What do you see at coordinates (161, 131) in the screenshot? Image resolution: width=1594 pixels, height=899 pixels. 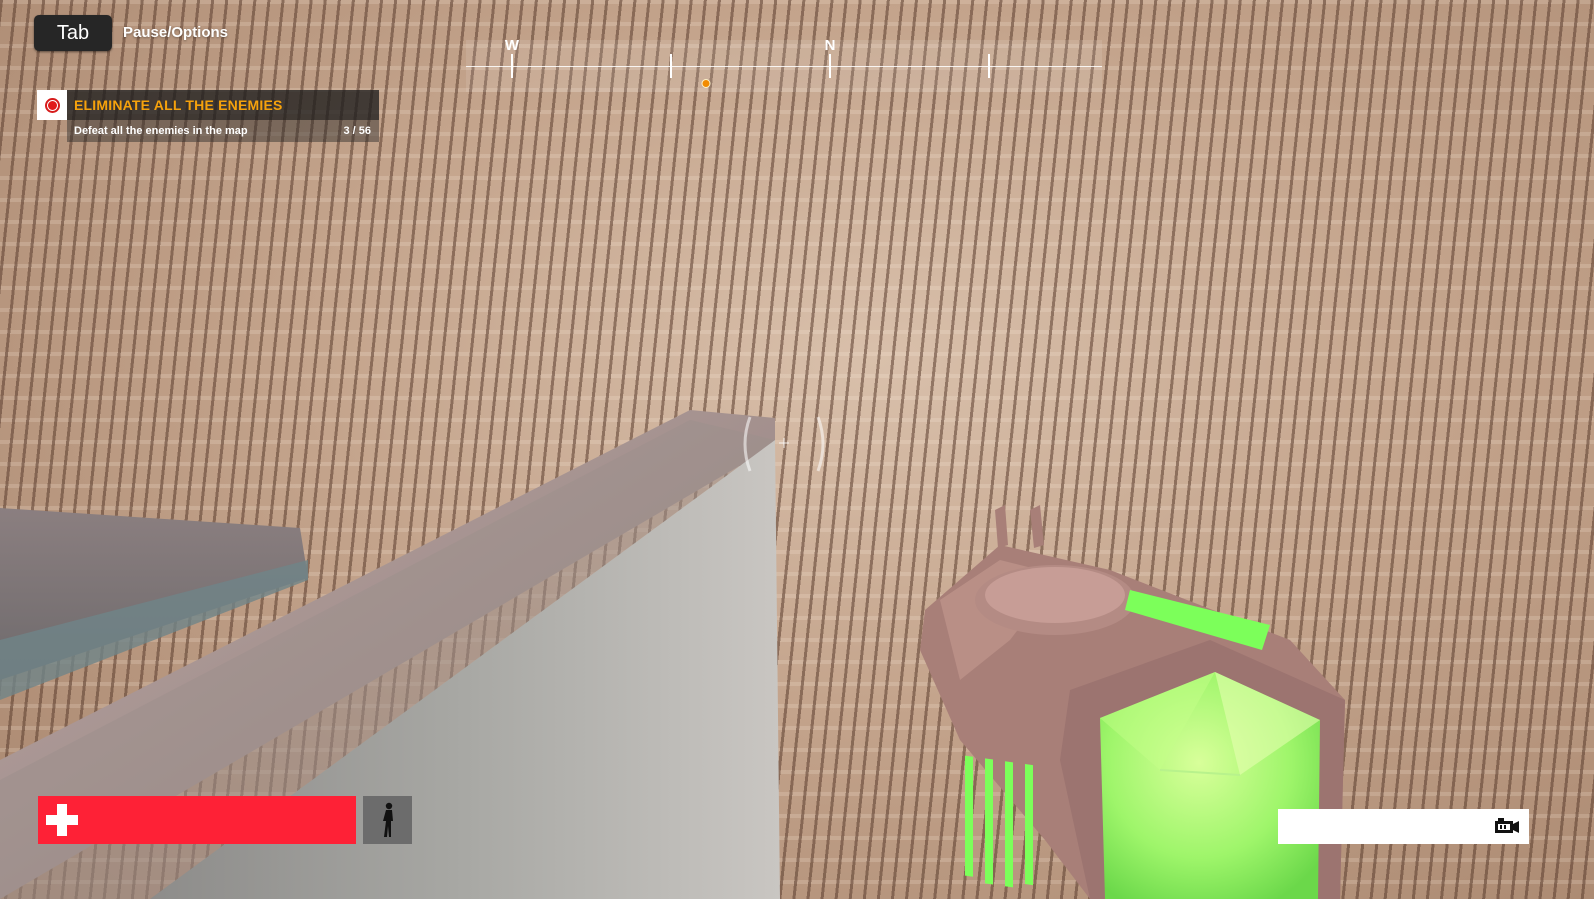 I see `objective-description: Defeat all the enemies in the map` at bounding box center [161, 131].